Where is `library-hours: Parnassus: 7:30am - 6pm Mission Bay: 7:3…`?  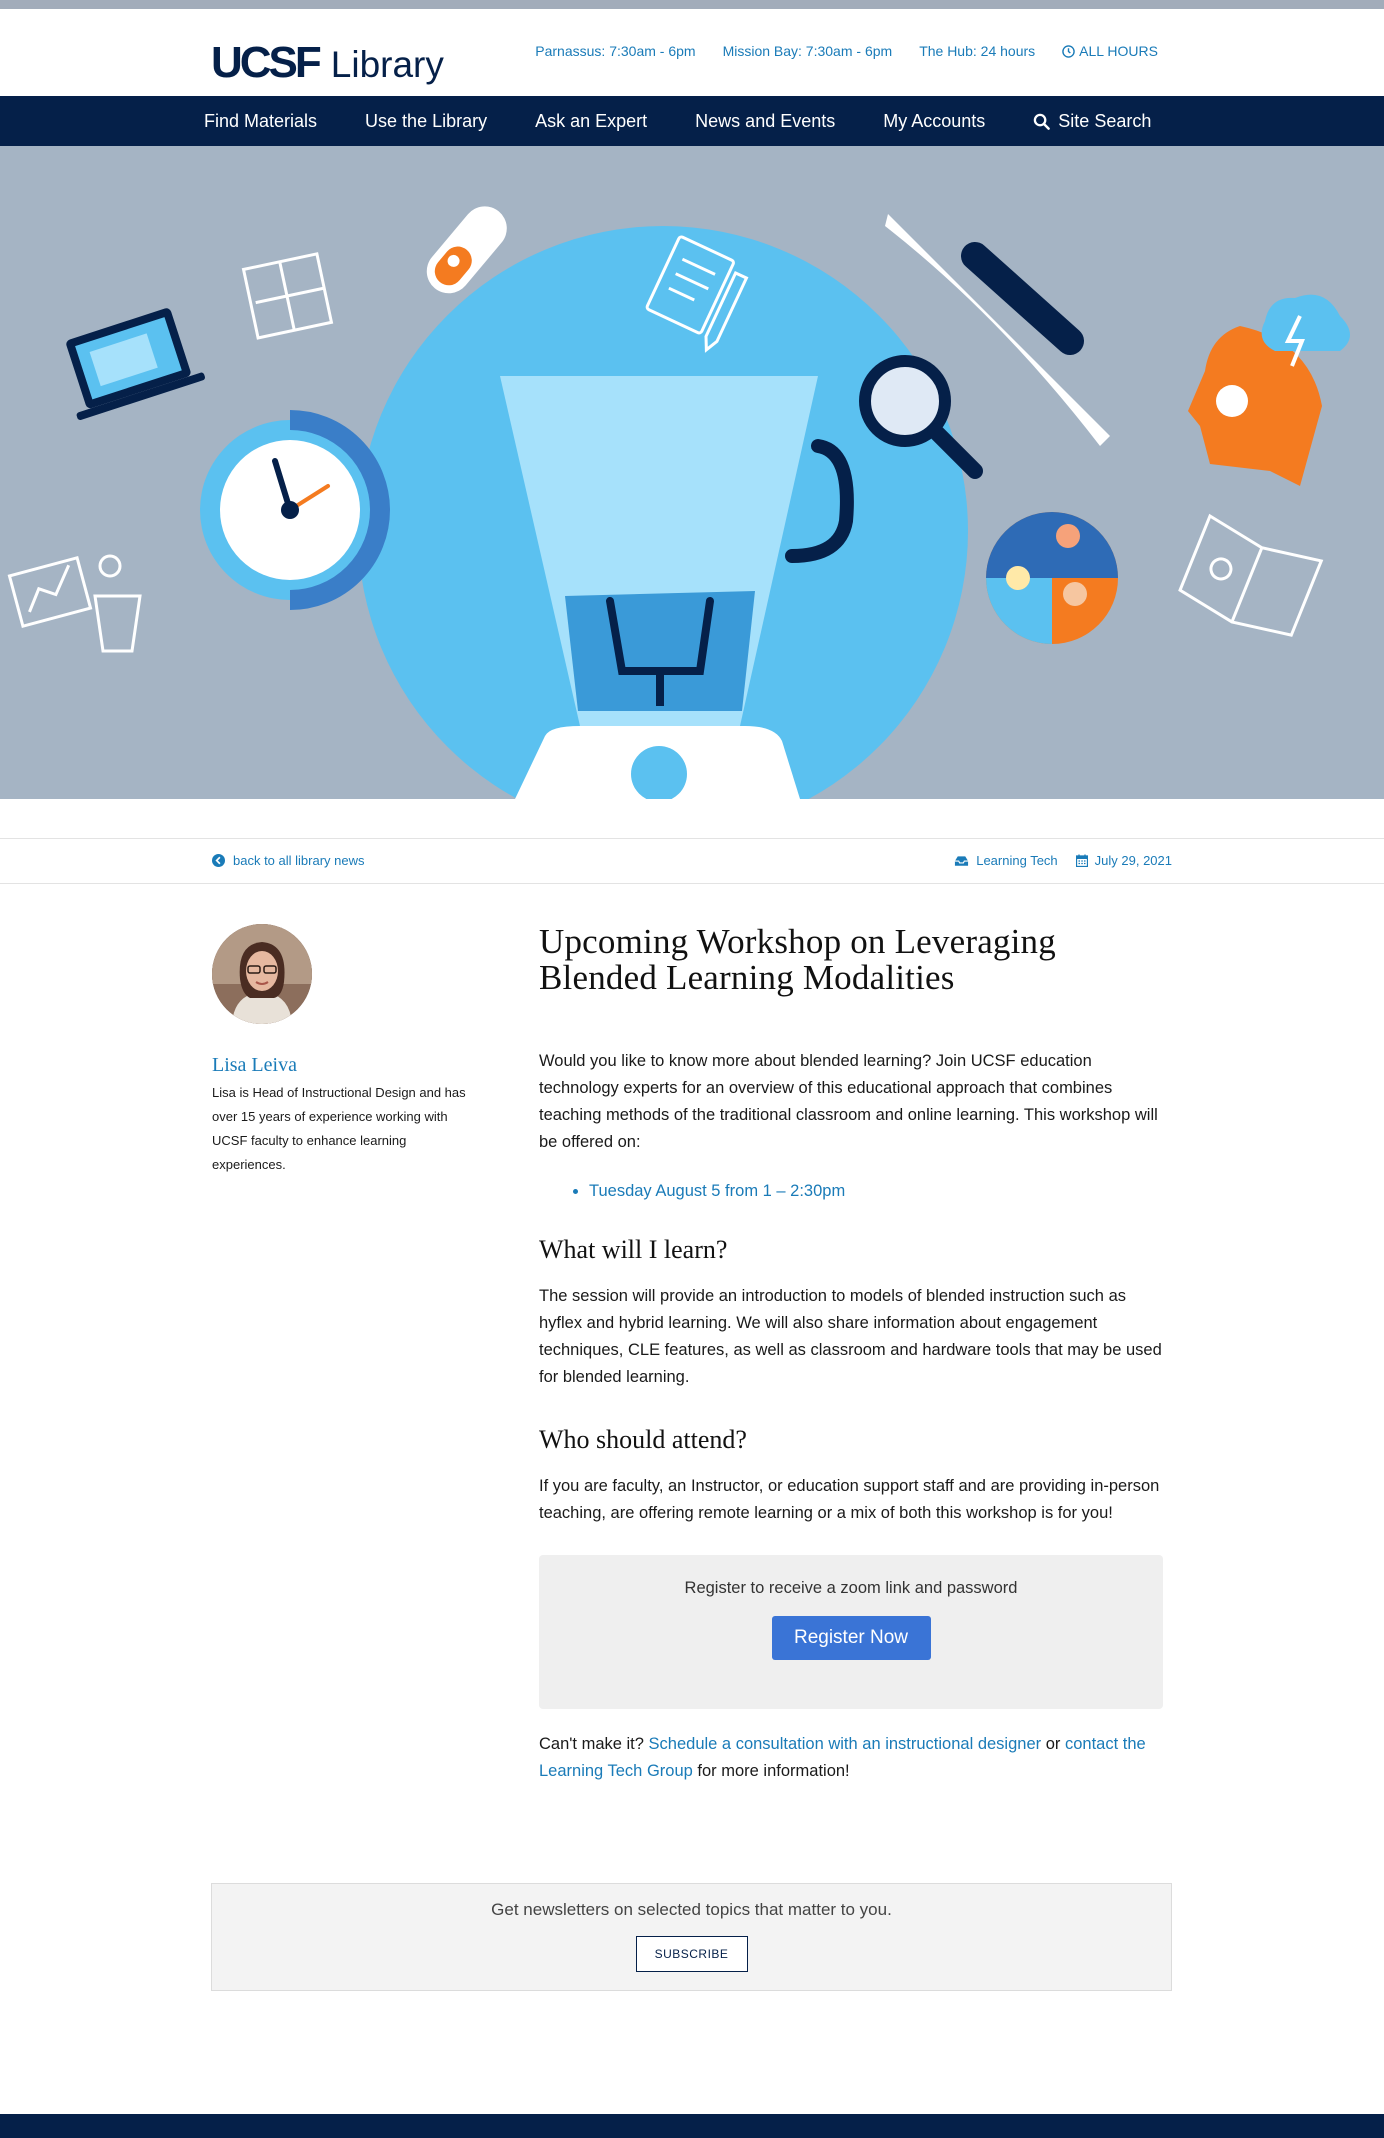 library-hours: Parnassus: 7:30am - 6pm Mission Bay: 7:3… is located at coordinates (846, 51).